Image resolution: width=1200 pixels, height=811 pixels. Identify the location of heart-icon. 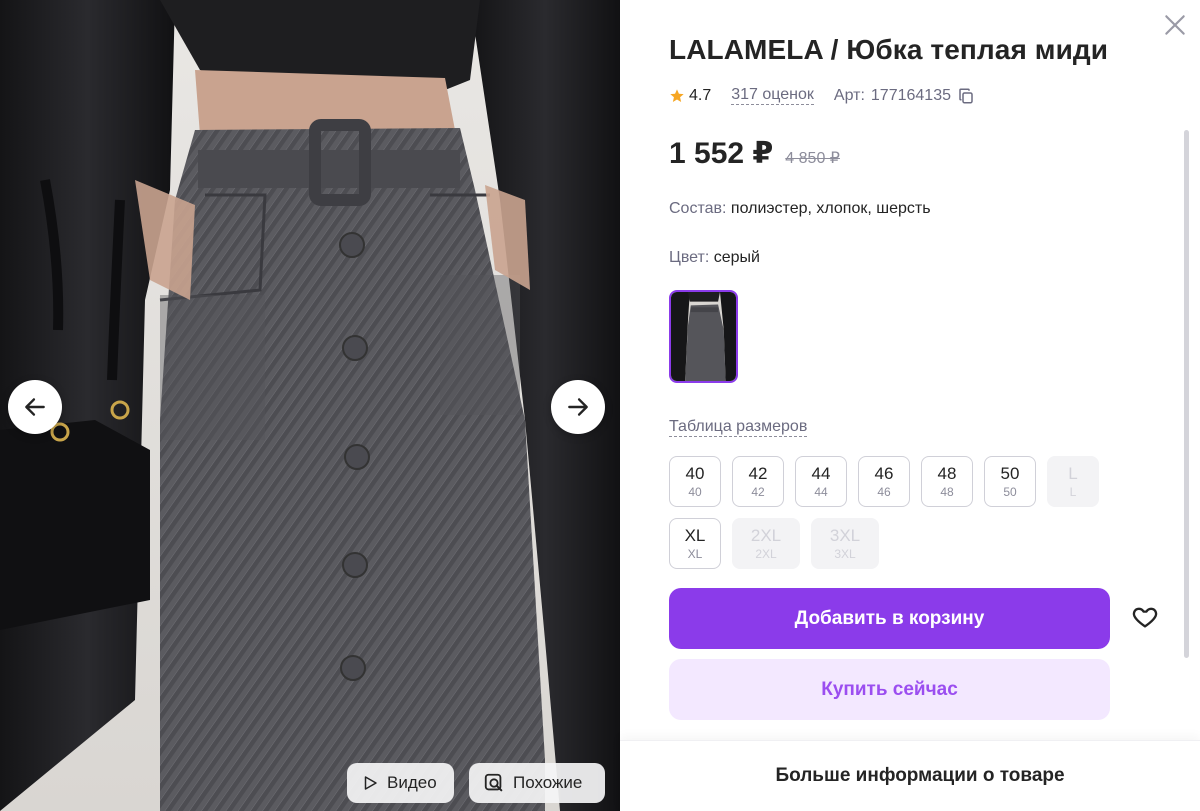
(1145, 617).